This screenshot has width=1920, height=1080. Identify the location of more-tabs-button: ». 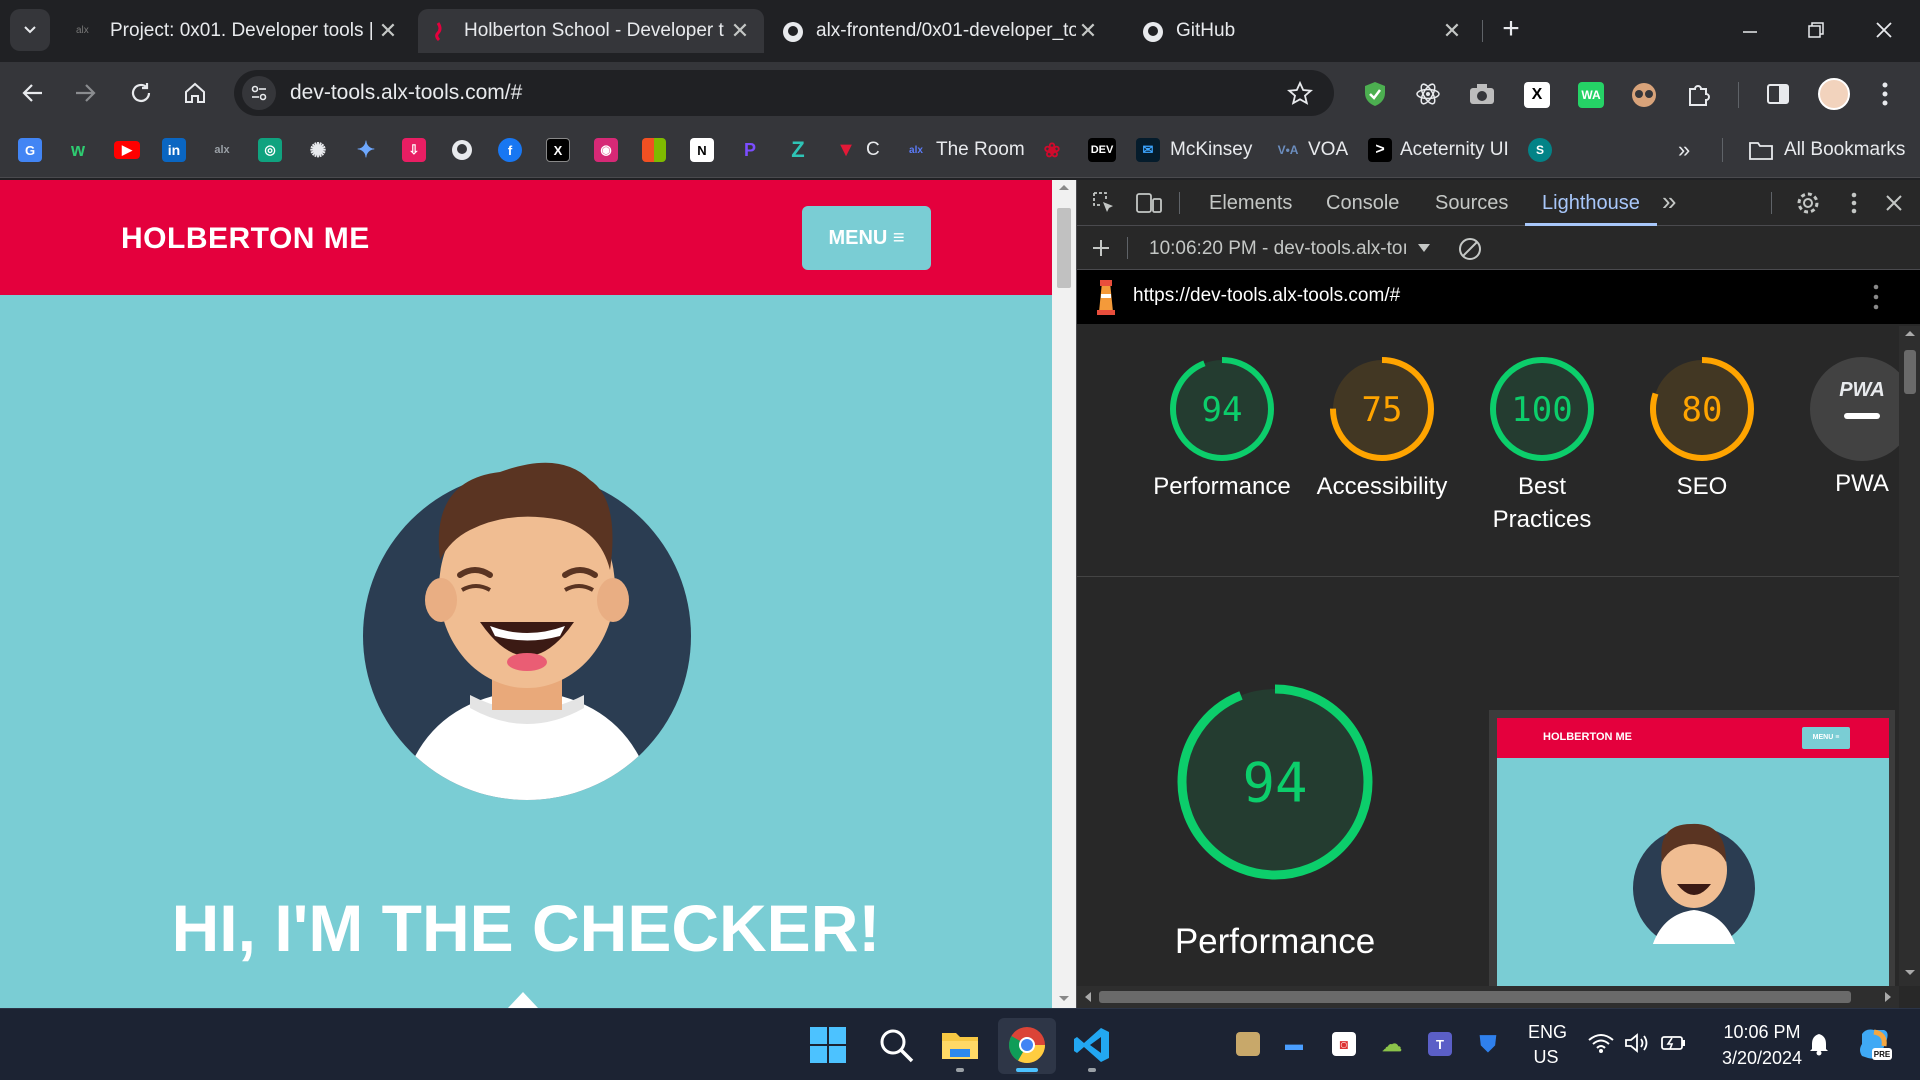
(1669, 201).